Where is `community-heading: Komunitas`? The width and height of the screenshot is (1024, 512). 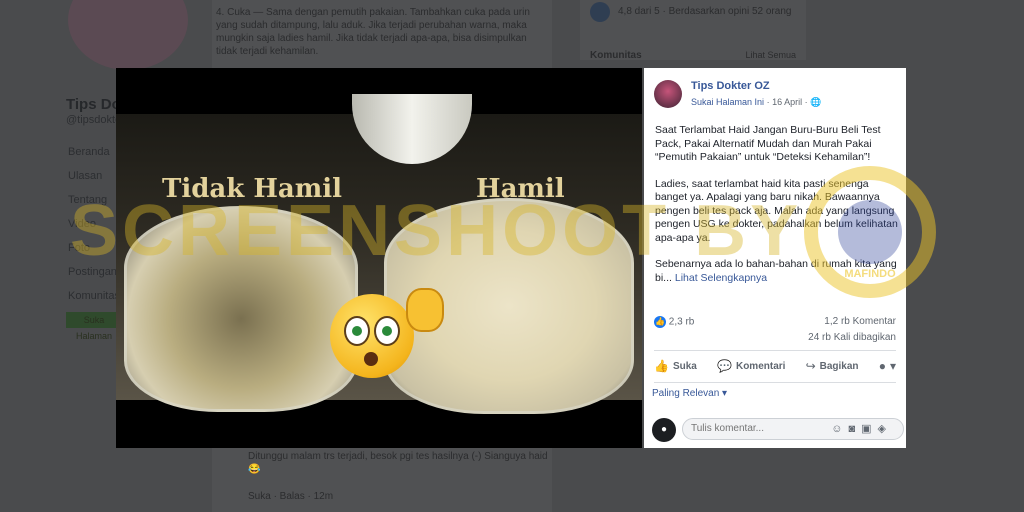
community-heading: Komunitas is located at coordinates (616, 55).